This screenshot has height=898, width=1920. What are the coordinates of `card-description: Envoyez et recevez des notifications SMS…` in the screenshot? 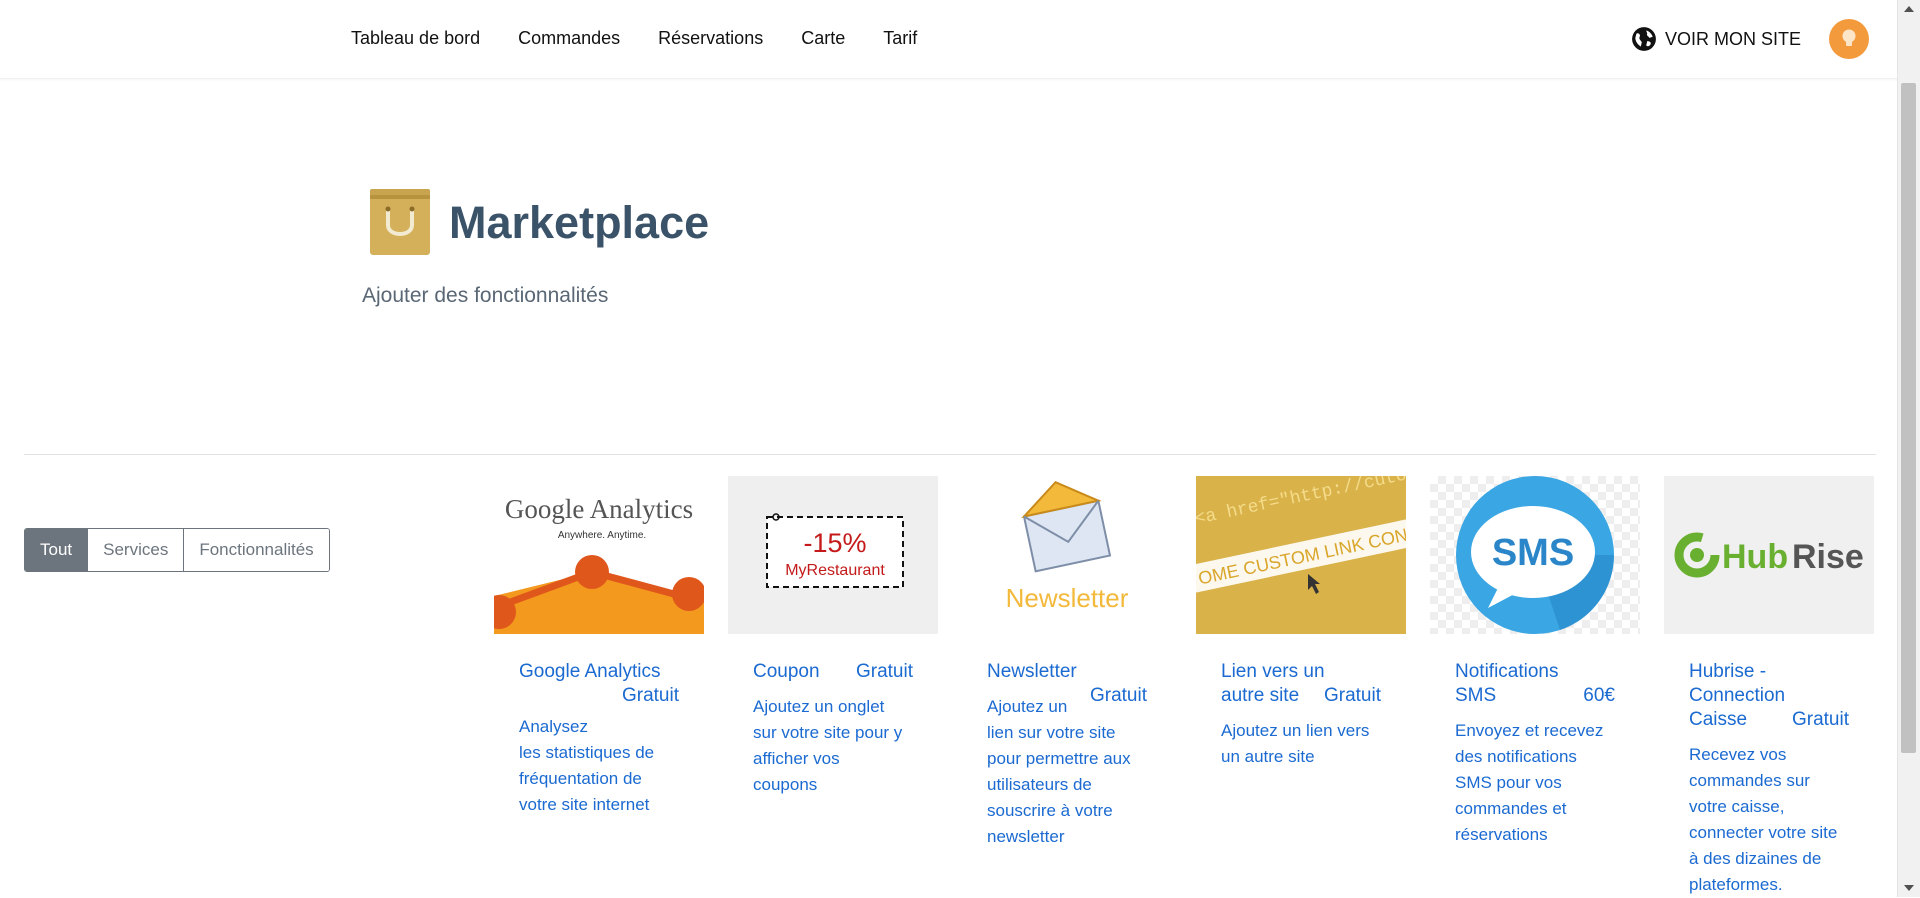 It's located at (1529, 782).